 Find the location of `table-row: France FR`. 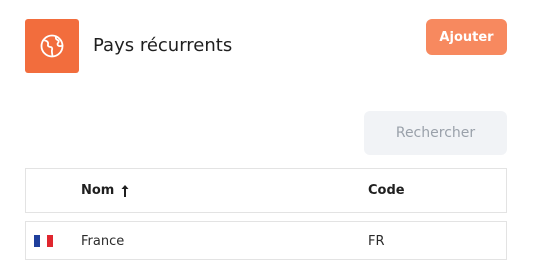

table-row: France FR is located at coordinates (266, 240).